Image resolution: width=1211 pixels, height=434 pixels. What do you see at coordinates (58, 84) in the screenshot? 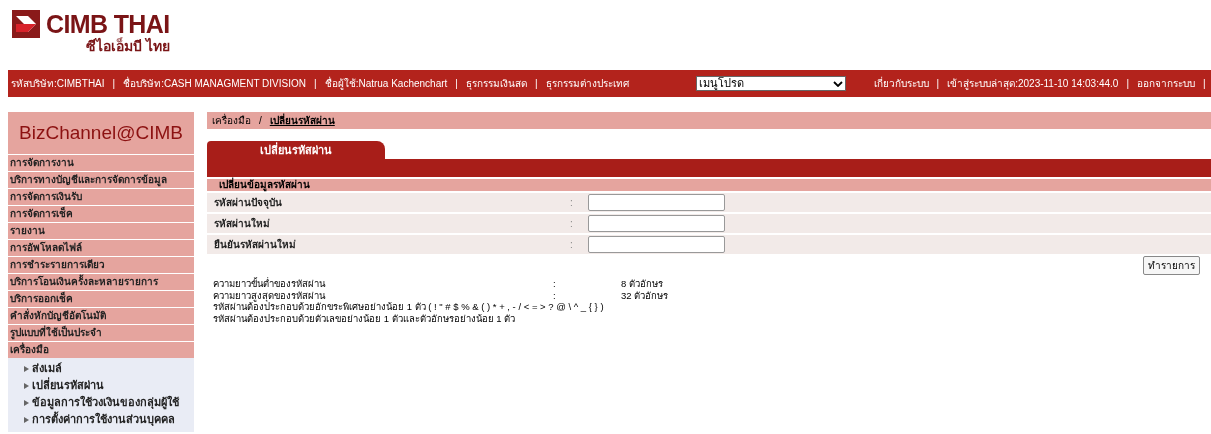
I see `header-info-text: รหัสบริษัท:CIMBTHAI` at bounding box center [58, 84].